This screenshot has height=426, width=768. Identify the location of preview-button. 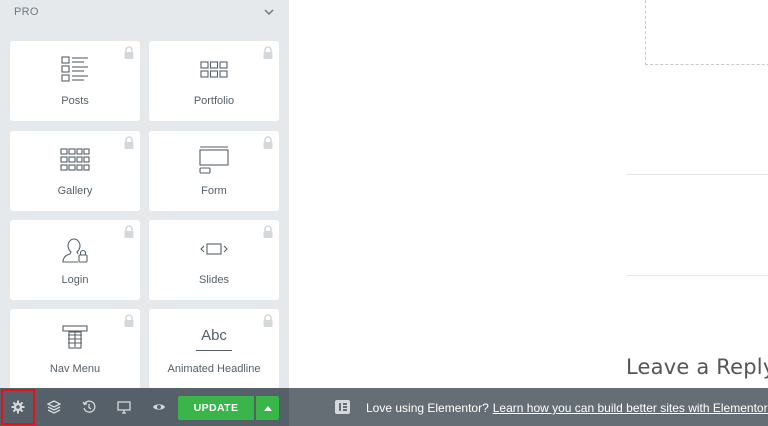
(158, 407).